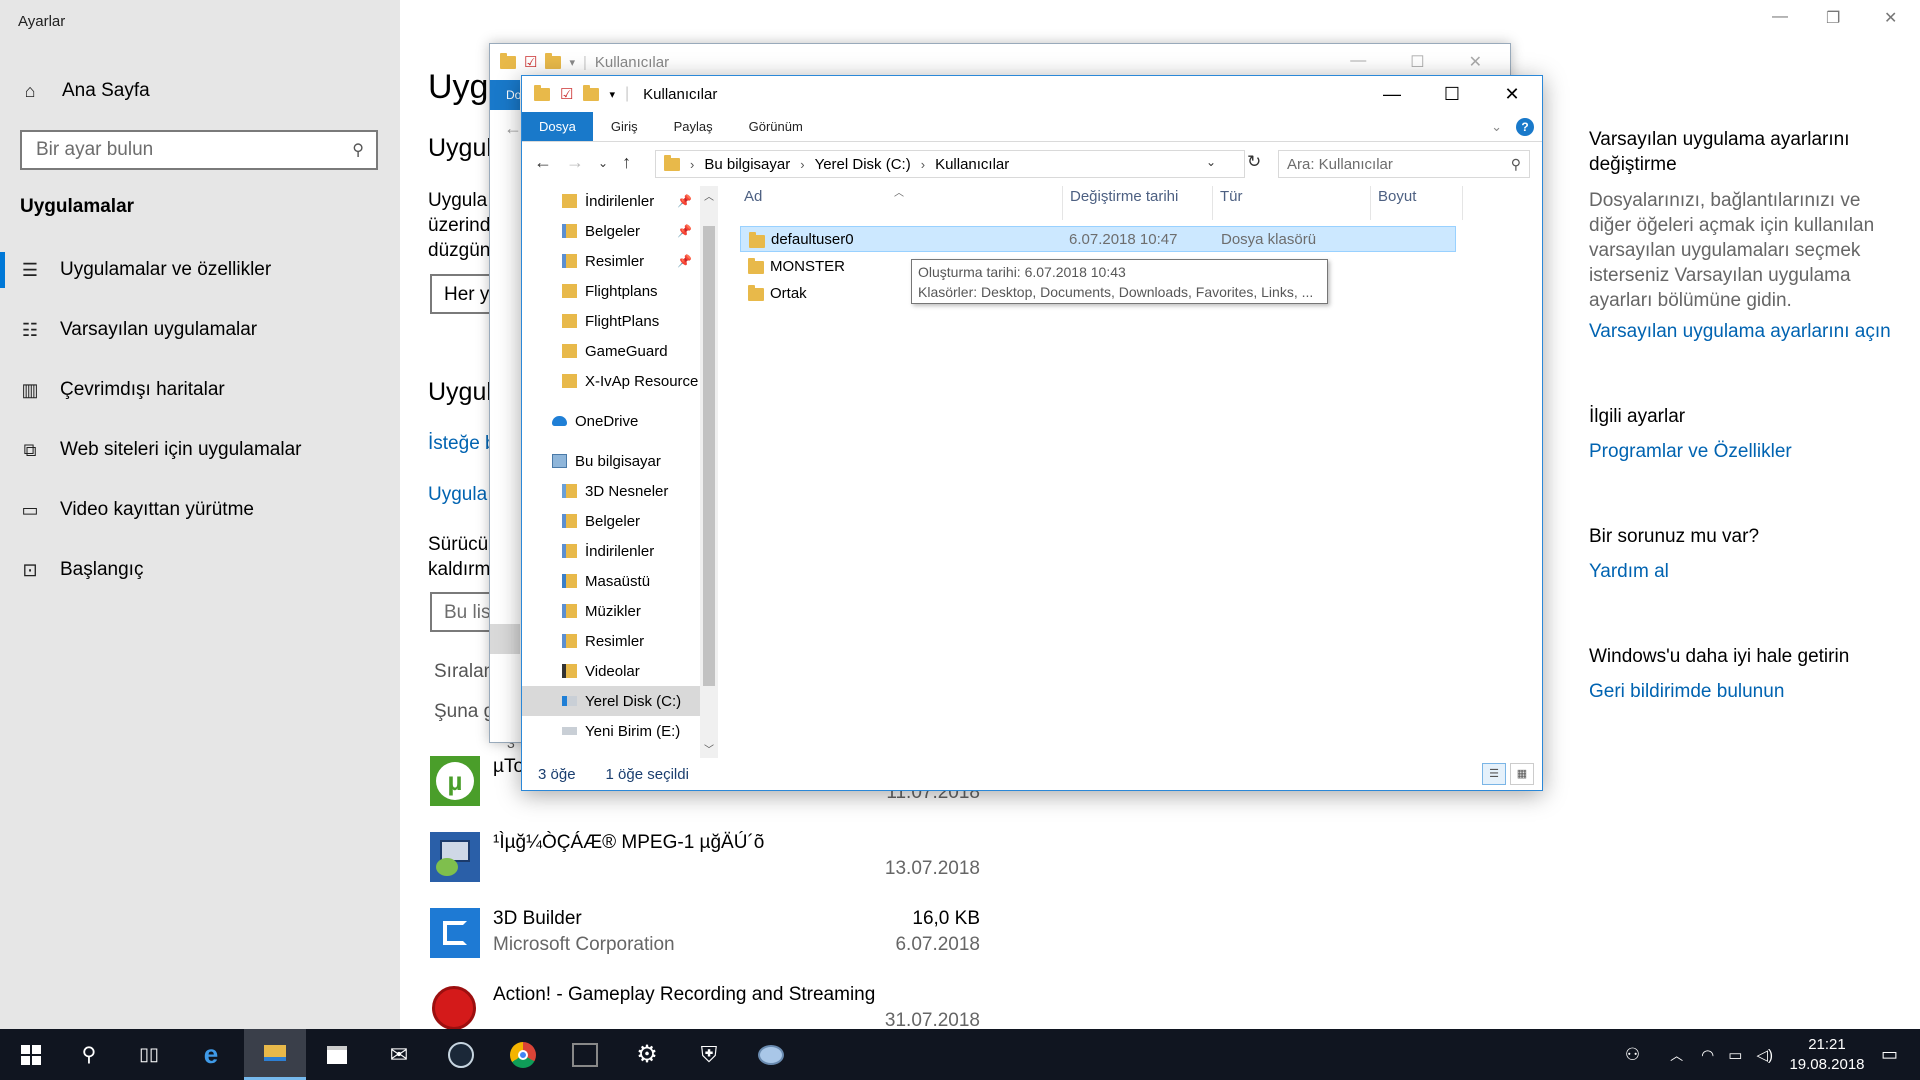  What do you see at coordinates (200, 390) in the screenshot?
I see `sidebar-item-offline-maps: ▥ Çevrimdışı haritalar` at bounding box center [200, 390].